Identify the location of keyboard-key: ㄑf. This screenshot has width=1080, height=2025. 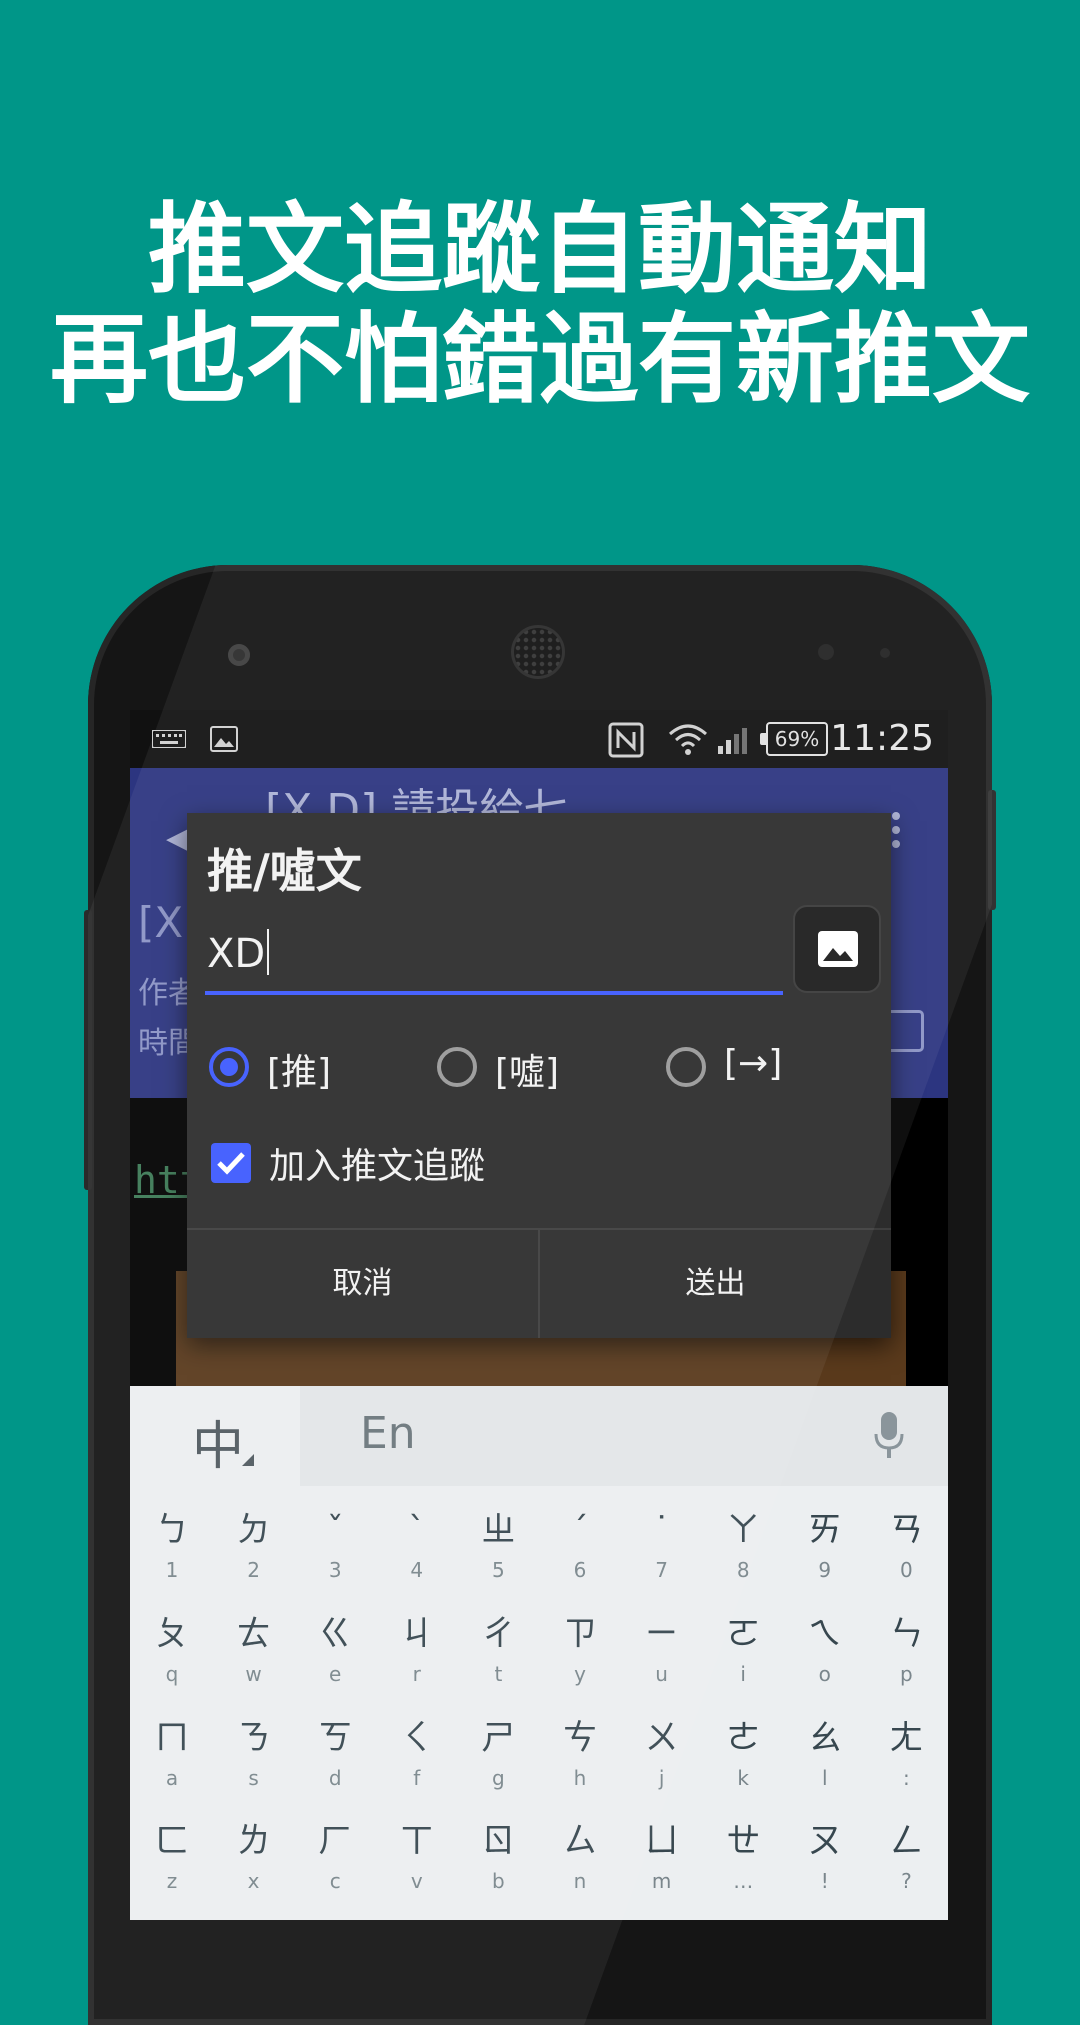
(417, 1764).